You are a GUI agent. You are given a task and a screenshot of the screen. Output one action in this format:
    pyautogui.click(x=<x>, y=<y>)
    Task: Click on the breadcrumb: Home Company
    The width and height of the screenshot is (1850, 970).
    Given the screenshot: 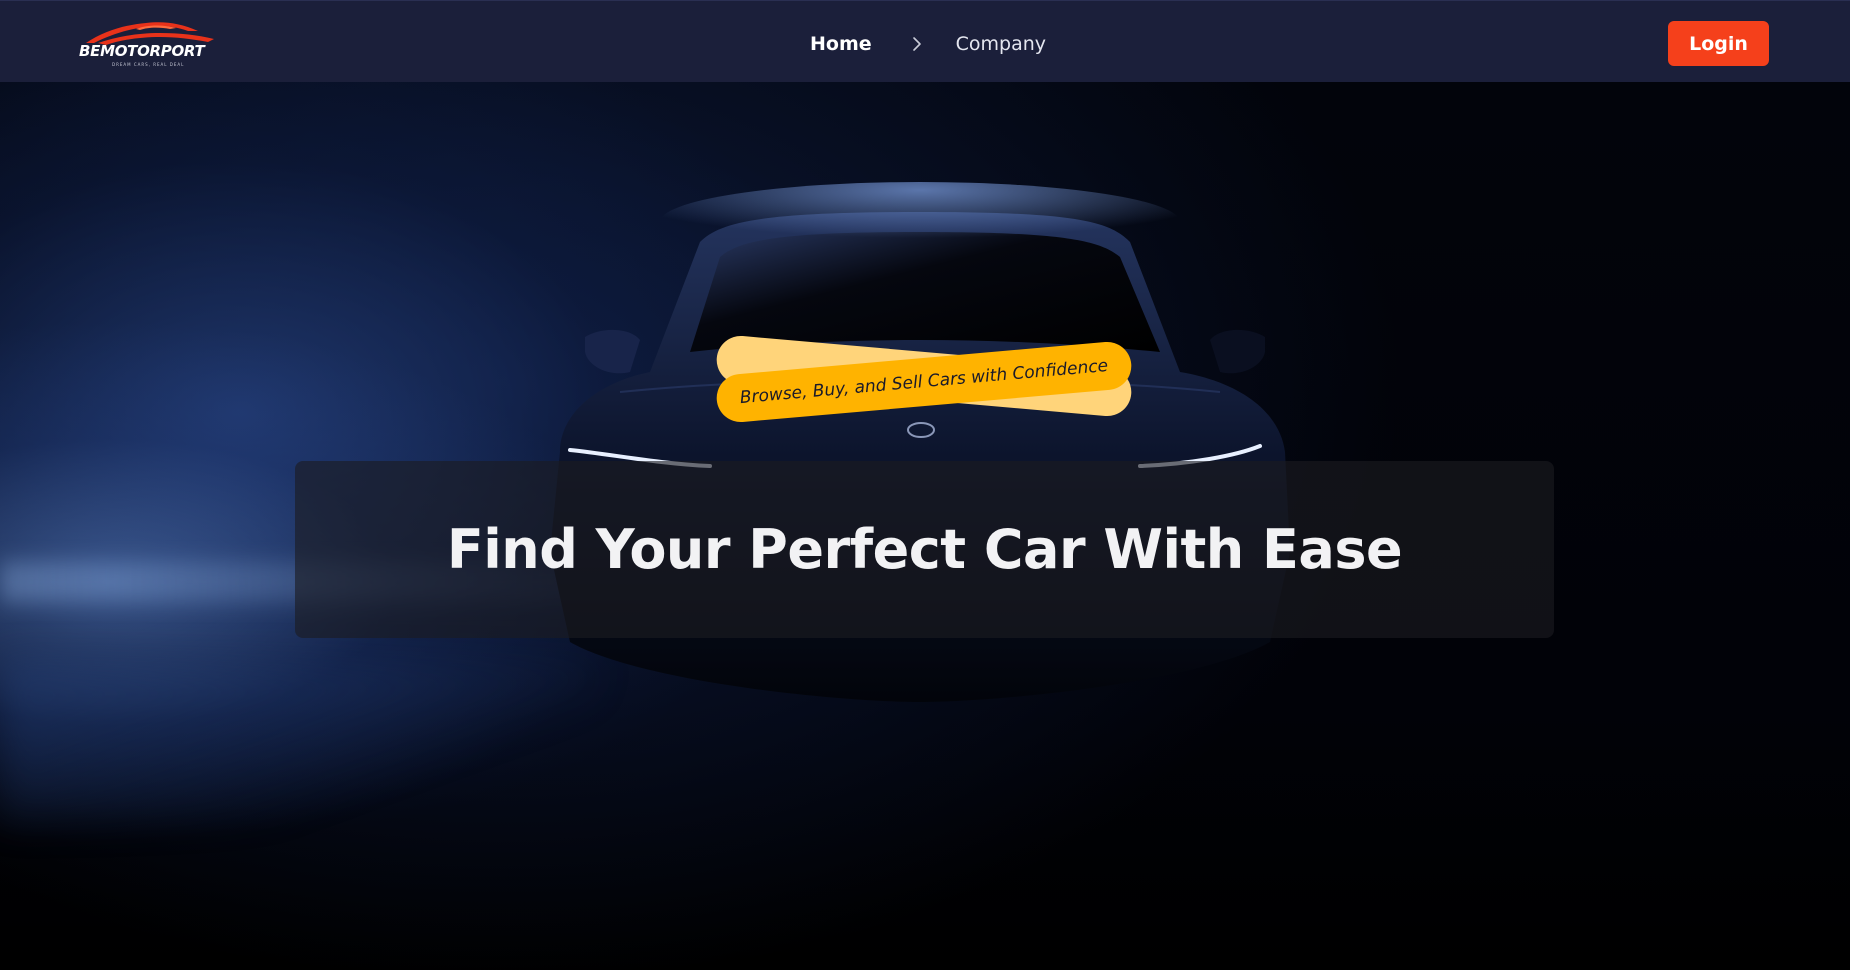 What is the action you would take?
    pyautogui.click(x=928, y=44)
    